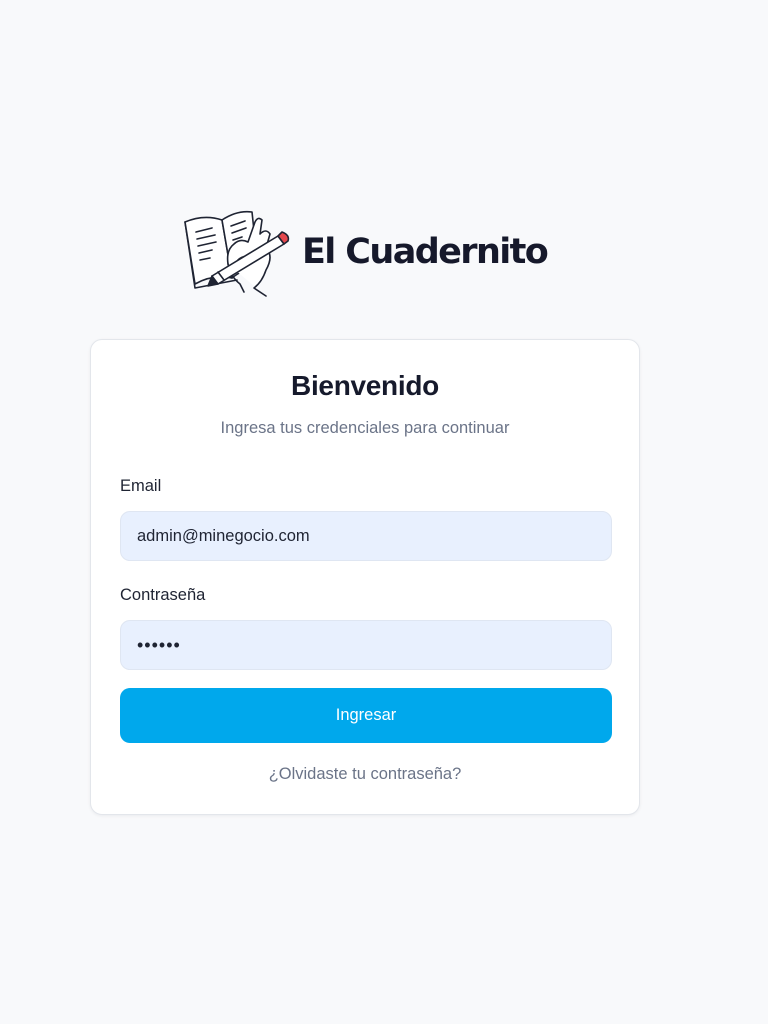  Describe the element at coordinates (366, 715) in the screenshot. I see `login-button: Ingresar` at that location.